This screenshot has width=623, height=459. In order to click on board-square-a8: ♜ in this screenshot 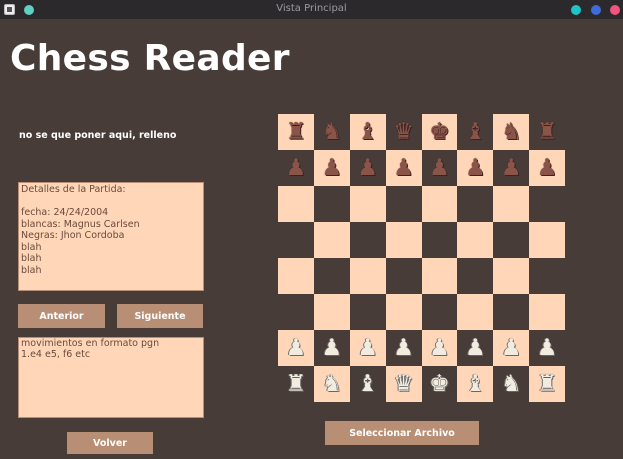, I will do `click(296, 132)`.